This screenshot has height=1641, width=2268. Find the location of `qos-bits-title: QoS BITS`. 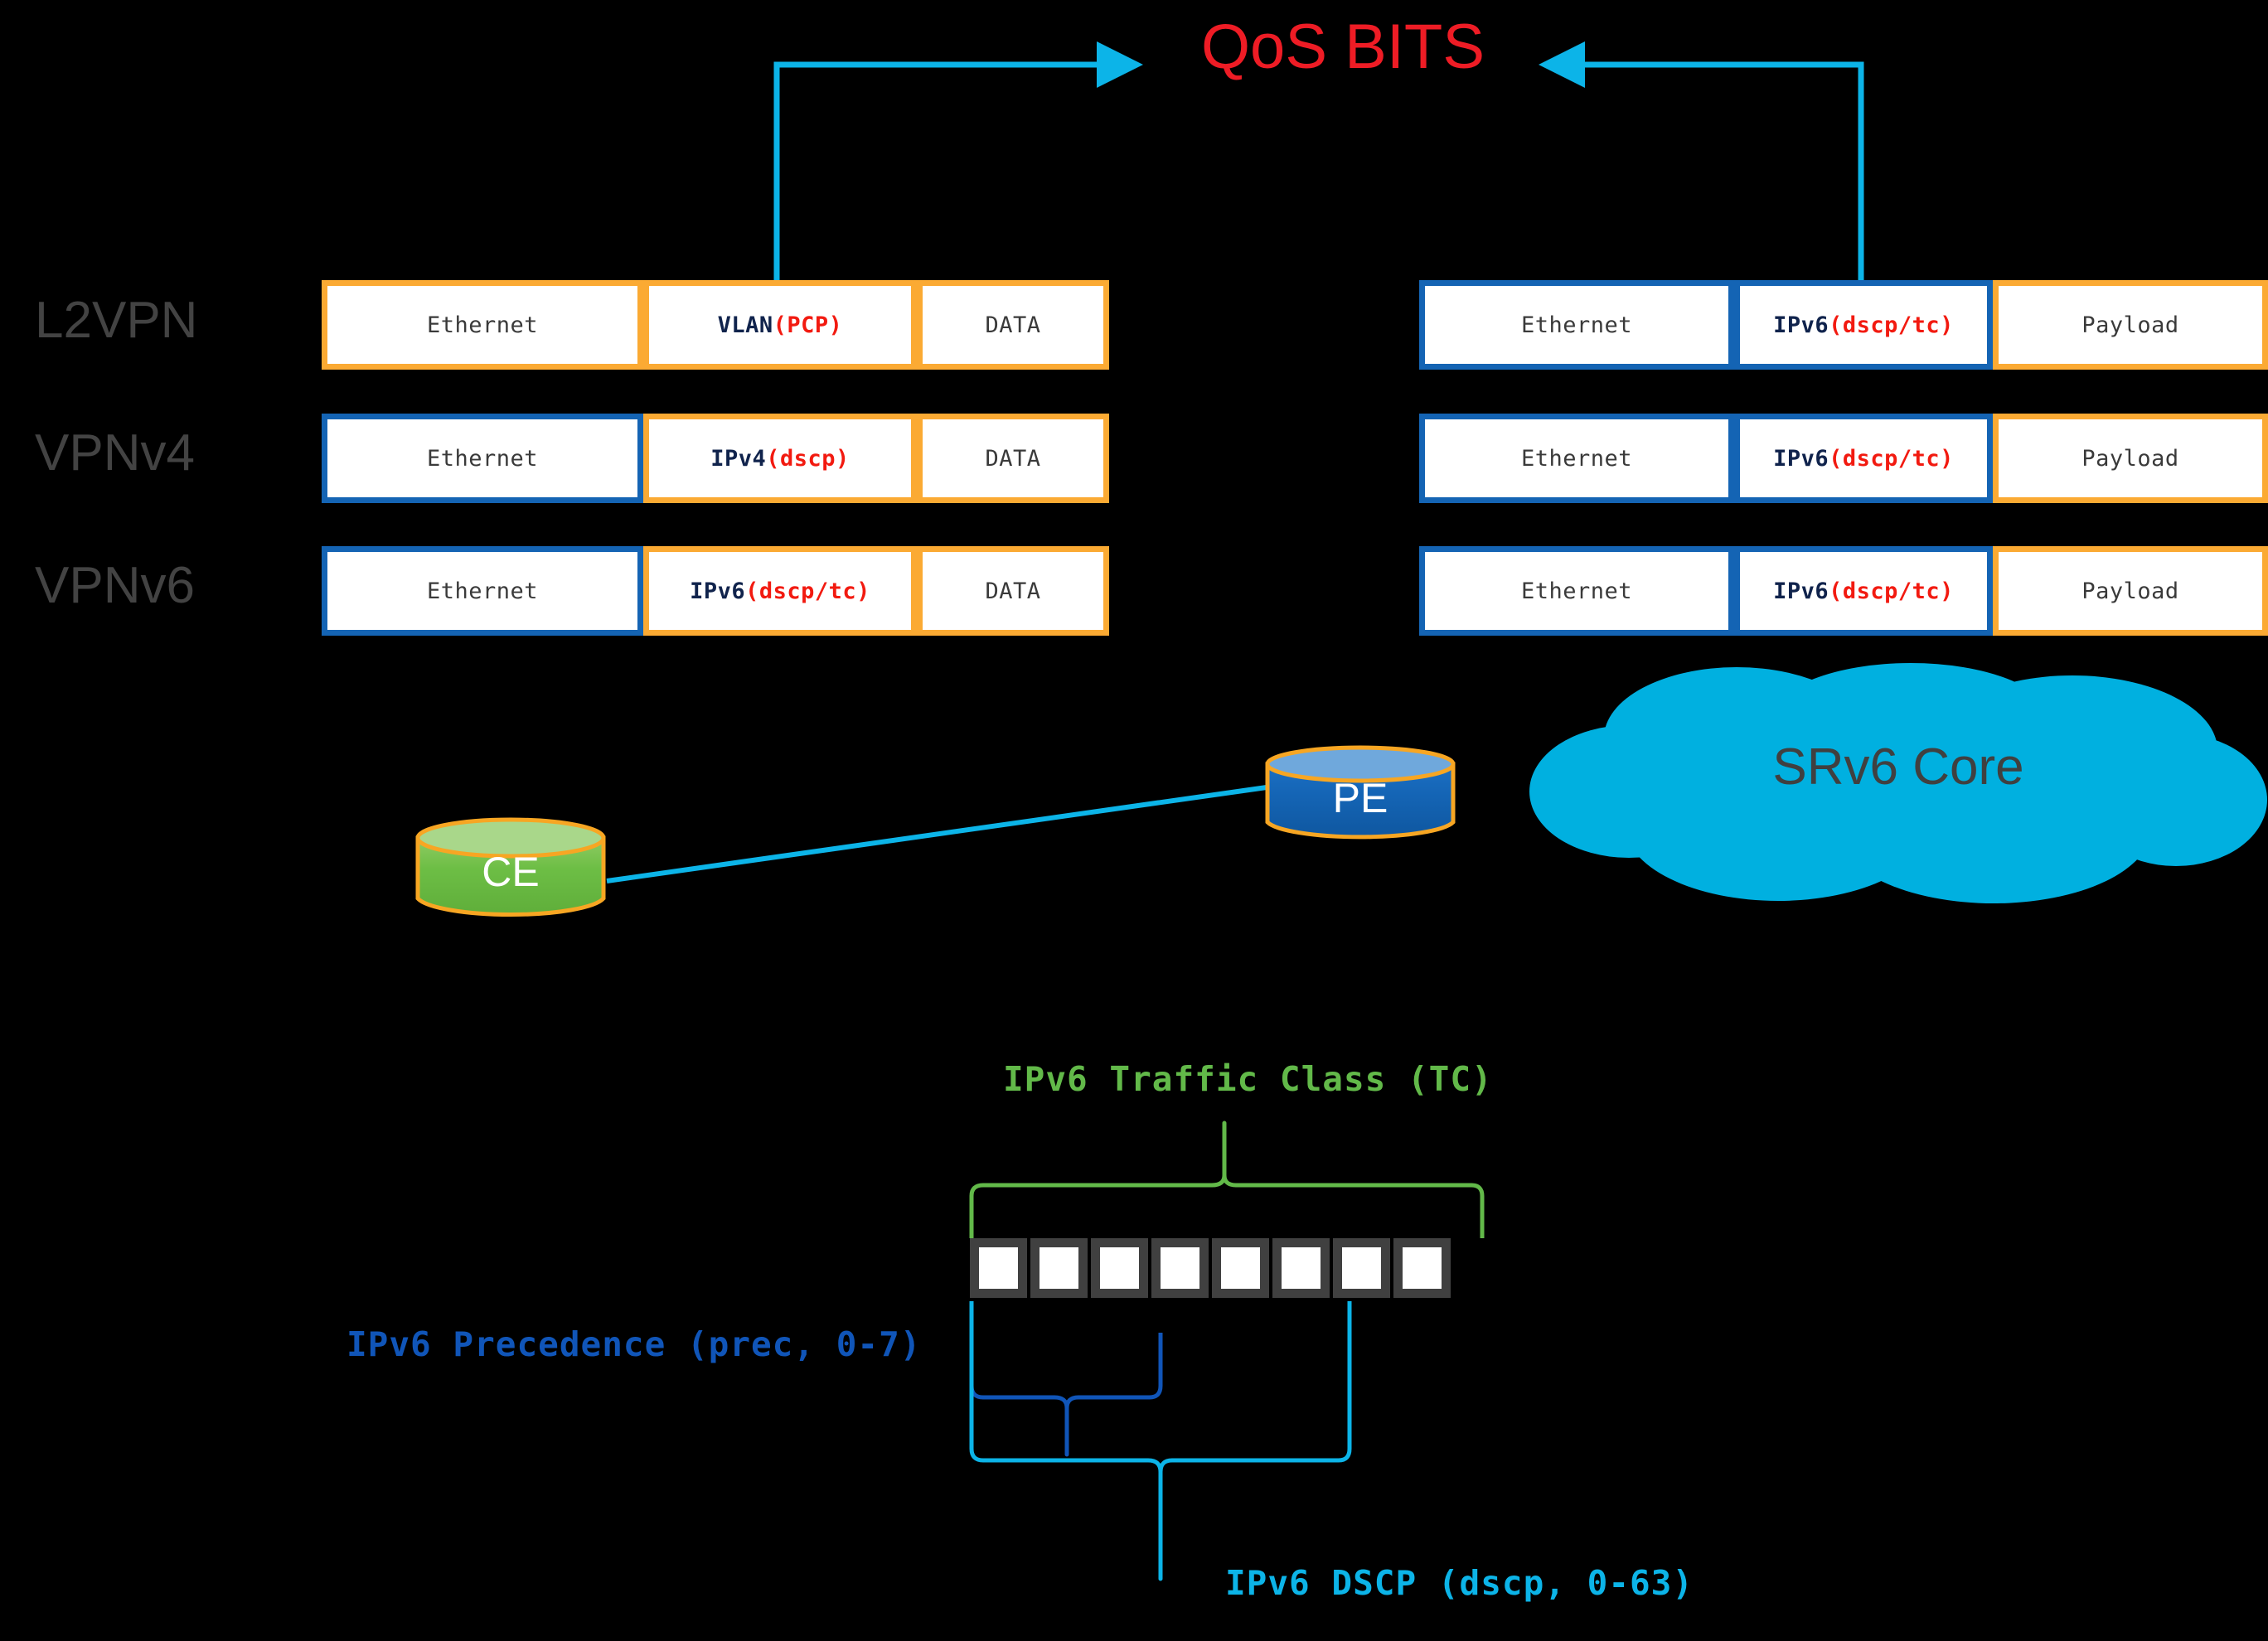

qos-bits-title: QoS BITS is located at coordinates (1342, 47).